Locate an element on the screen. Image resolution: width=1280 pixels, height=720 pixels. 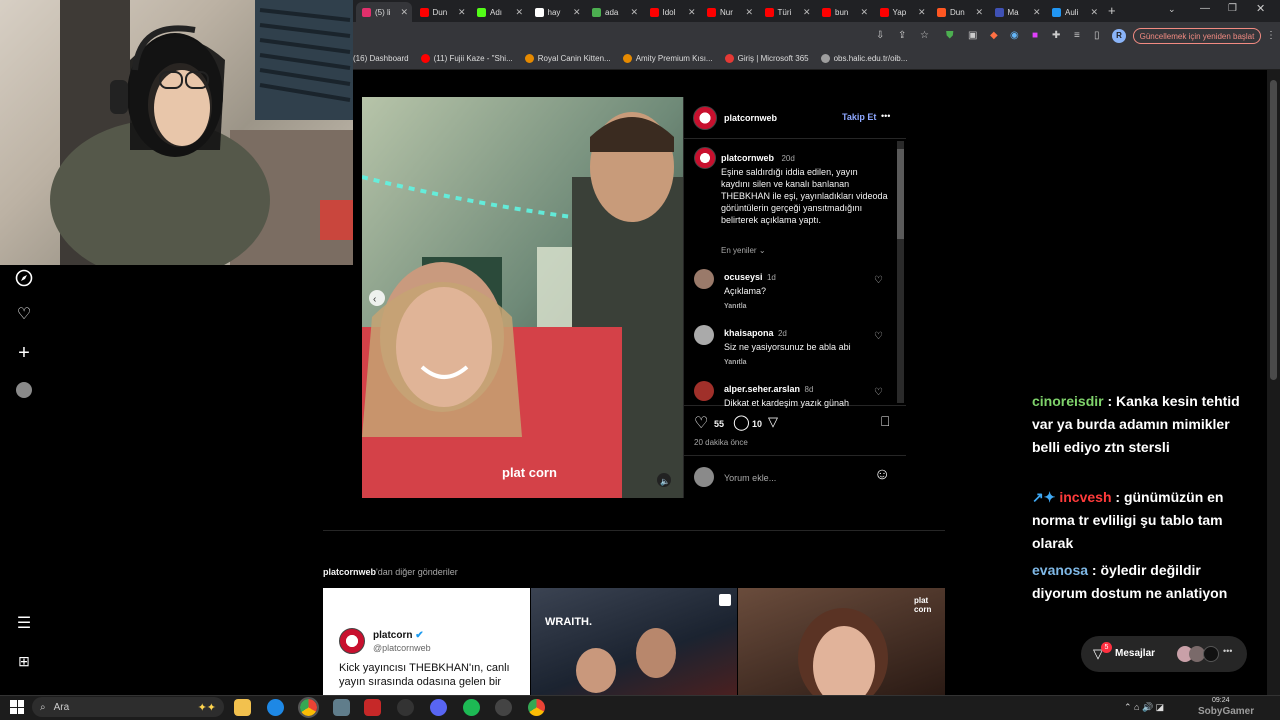
create-plus-icon: + is located at coordinates (24, 353).